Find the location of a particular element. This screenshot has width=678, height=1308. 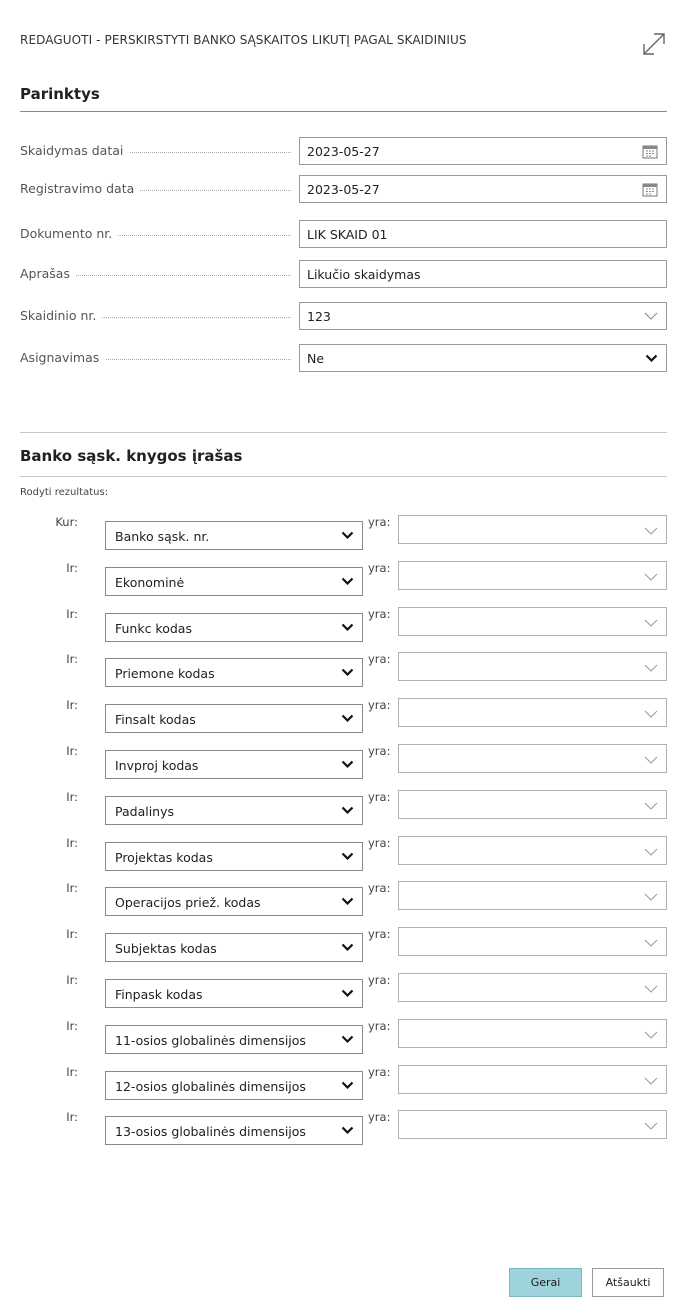

filter-row: Ir: 13-osios globalinės dimensijos yra: is located at coordinates (343, 1128).